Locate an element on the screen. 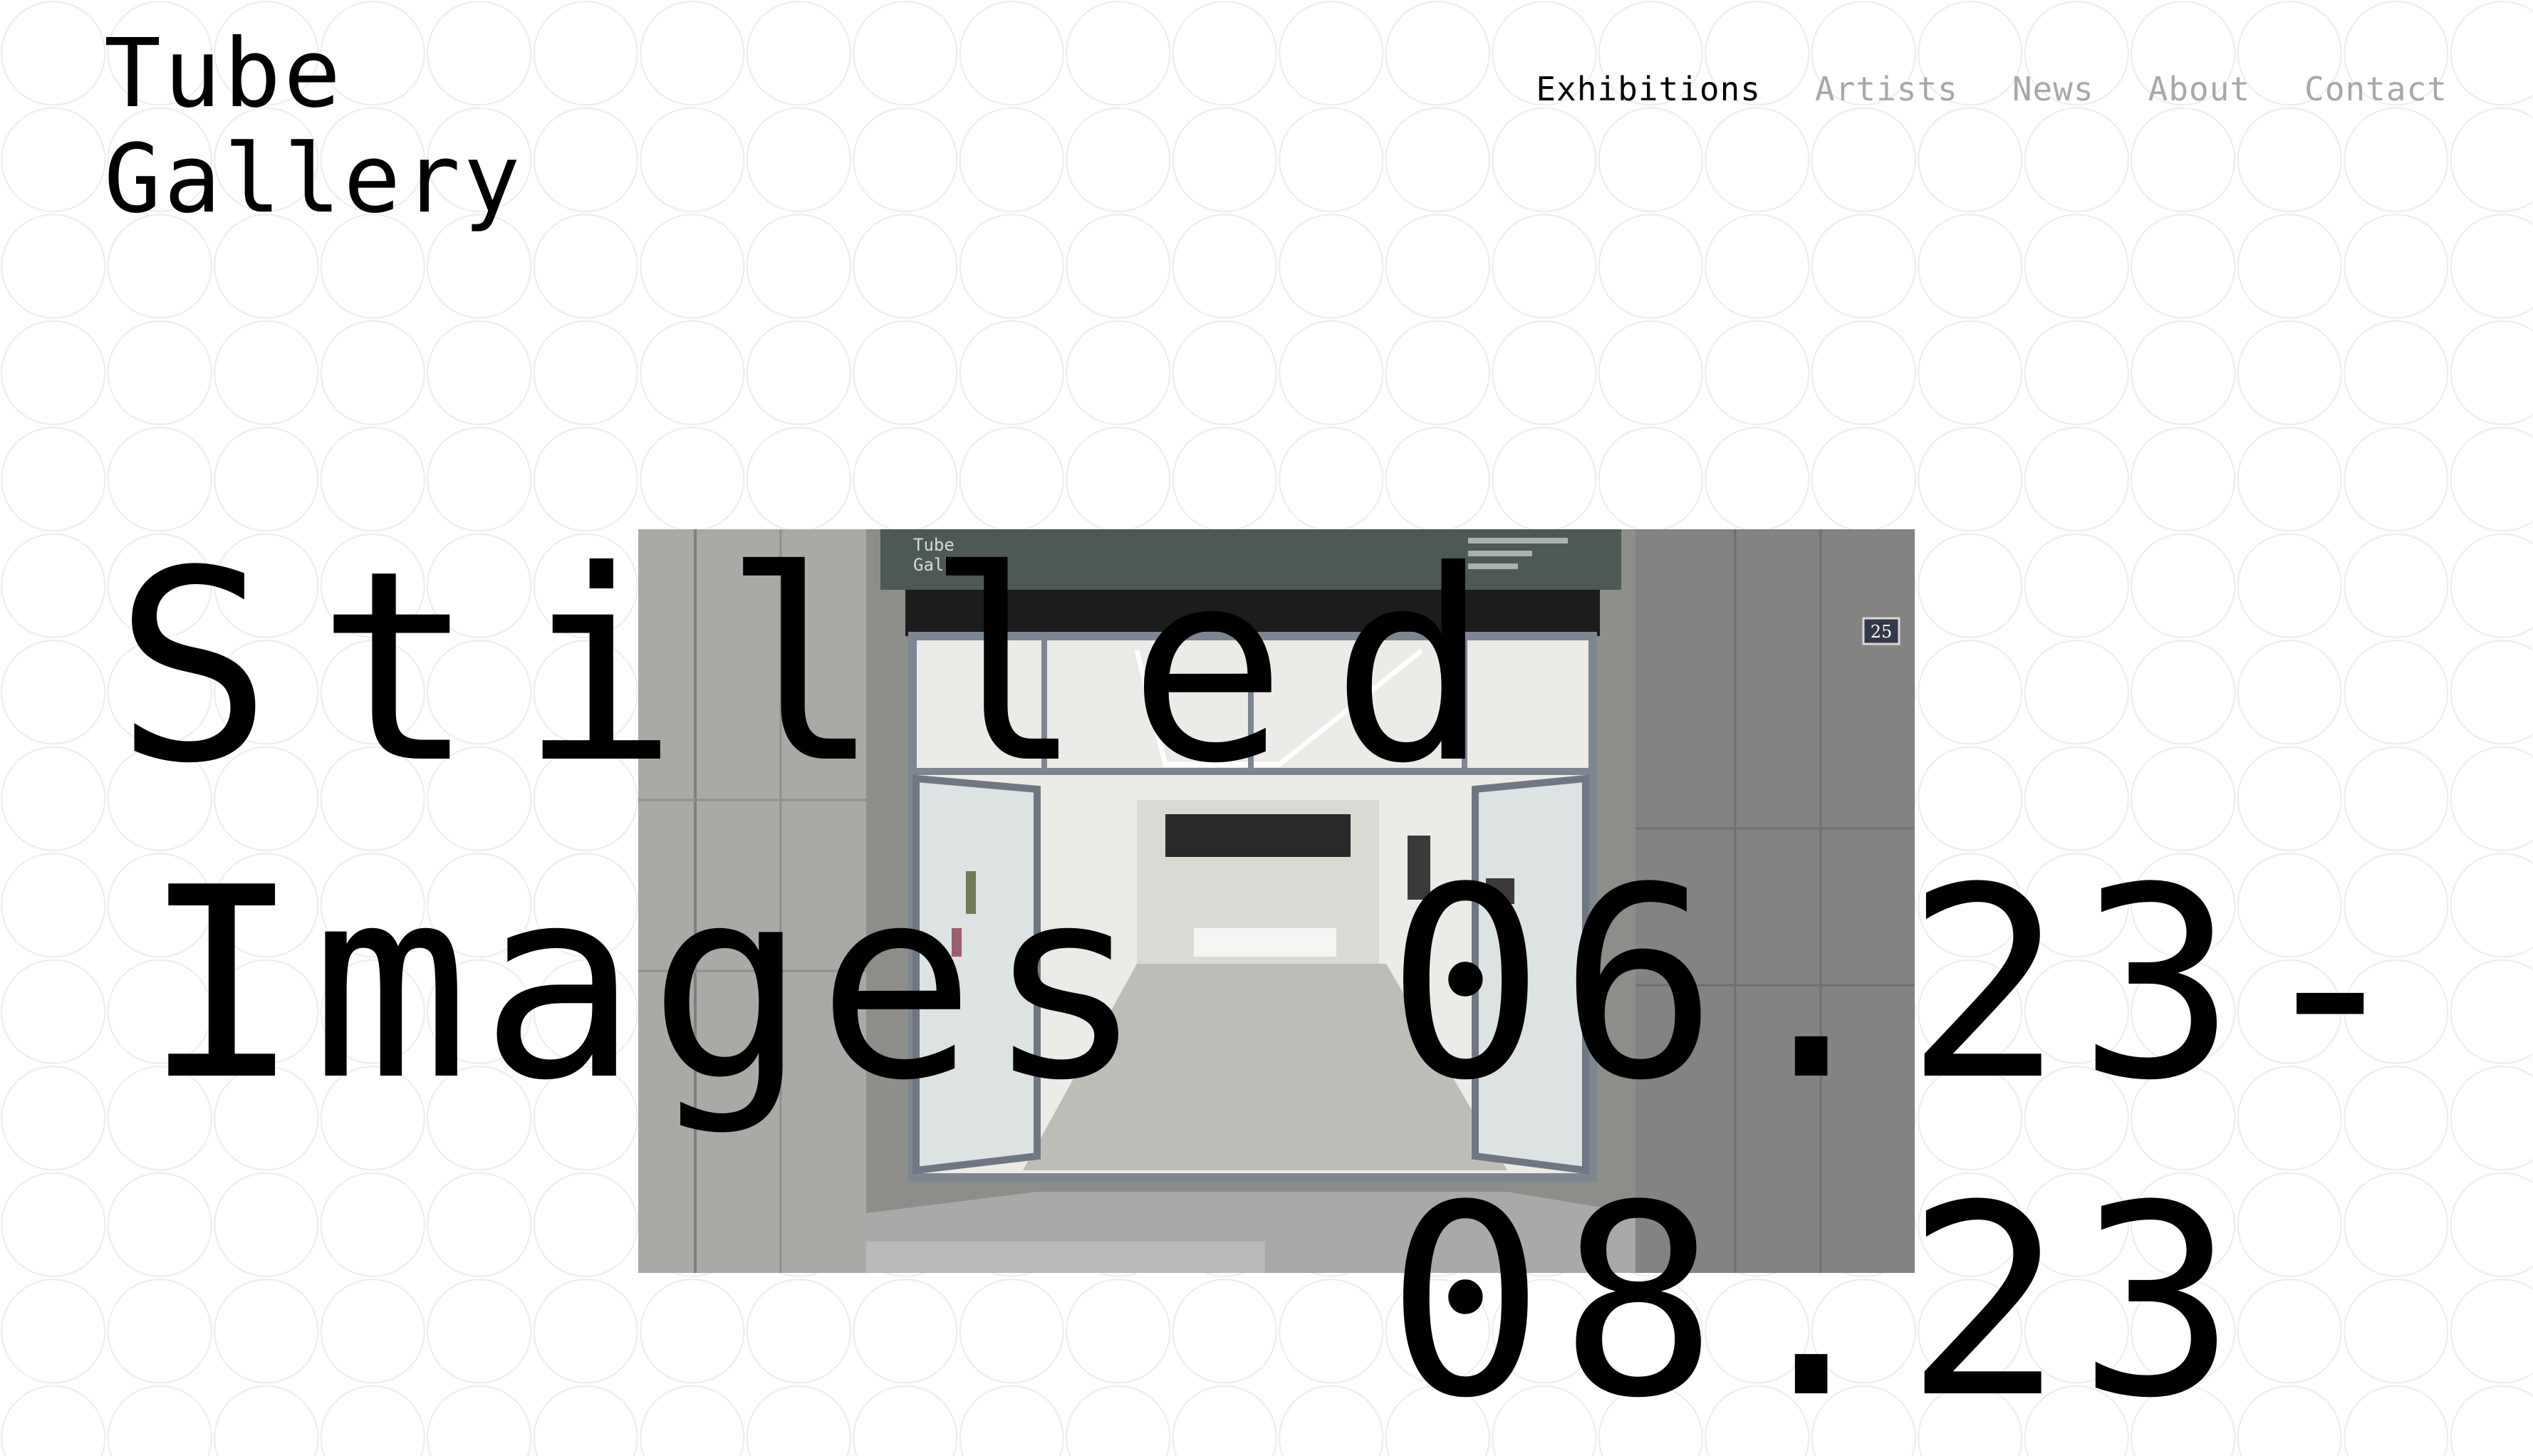 The height and width of the screenshot is (1456, 2533). exhibition-title-line-2: Images is located at coordinates (648, 985).